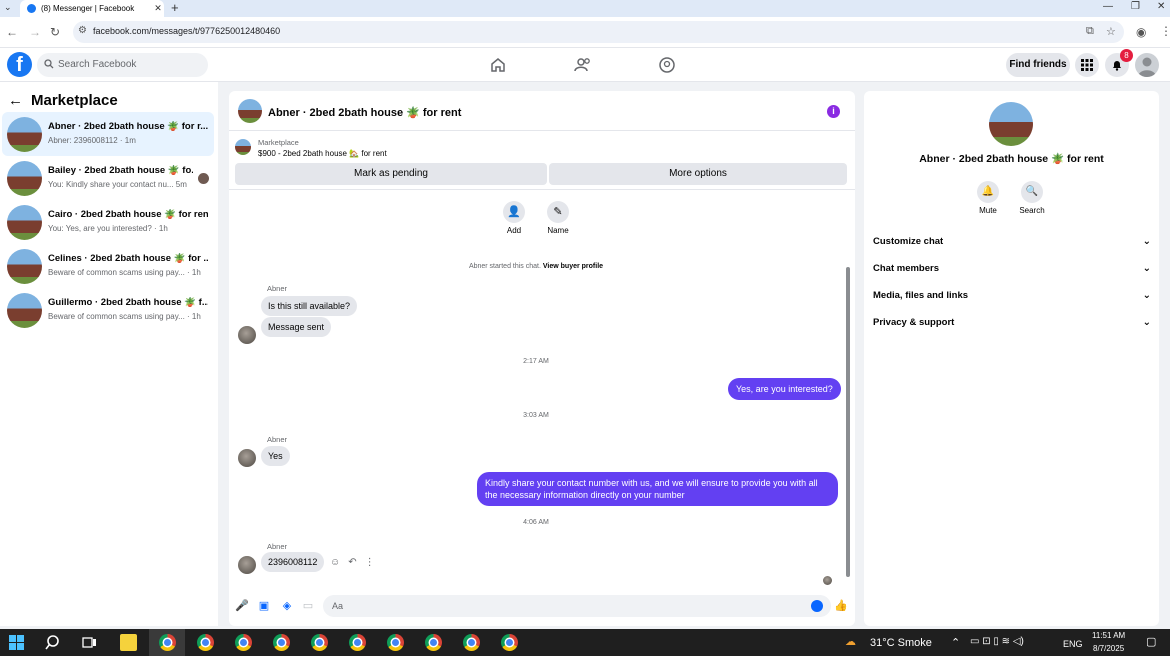 Image resolution: width=1170 pixels, height=656 pixels. I want to click on sticker-icon: ◈, so click(287, 606).